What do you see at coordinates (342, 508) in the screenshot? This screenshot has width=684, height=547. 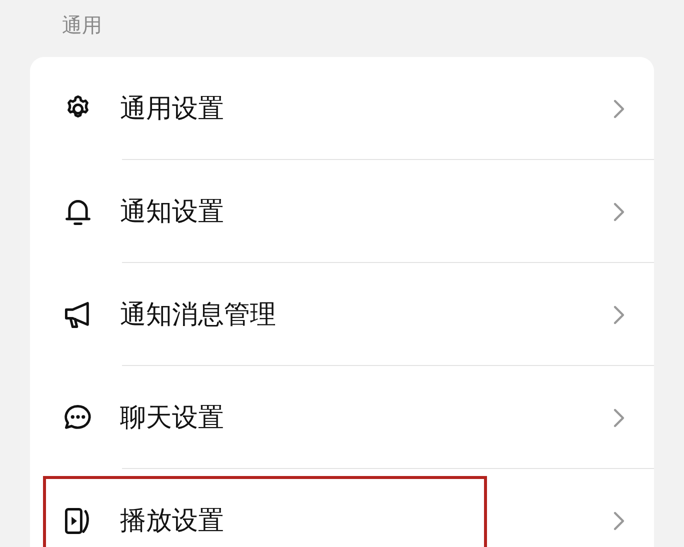 I see `settings-item: 播放设置` at bounding box center [342, 508].